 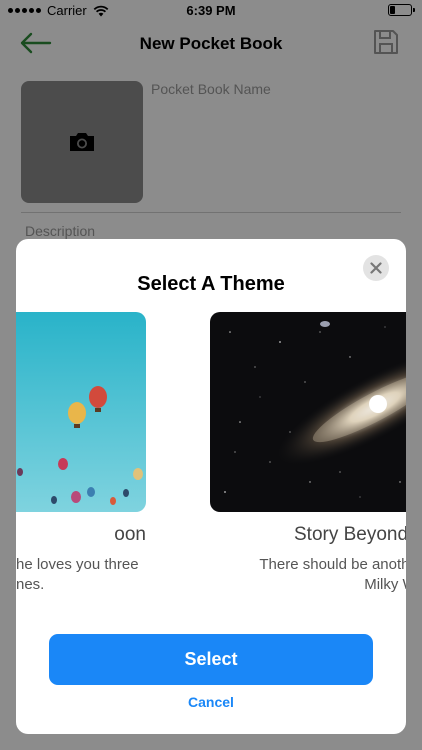 What do you see at coordinates (211, 659) in the screenshot?
I see `select-button: Select` at bounding box center [211, 659].